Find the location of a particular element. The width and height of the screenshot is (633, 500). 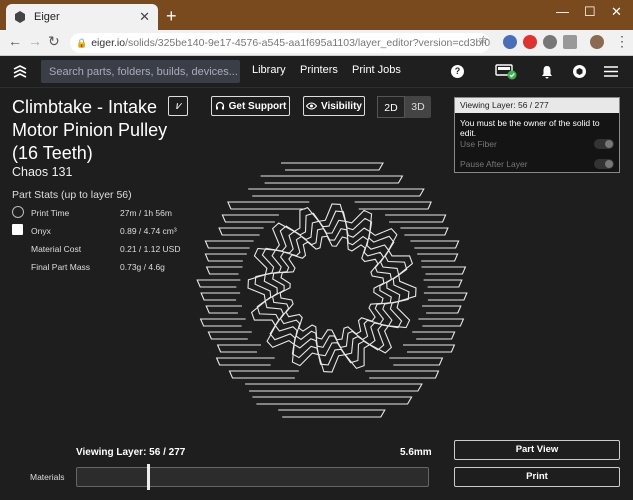

use-fiber-toggle is located at coordinates (604, 144).